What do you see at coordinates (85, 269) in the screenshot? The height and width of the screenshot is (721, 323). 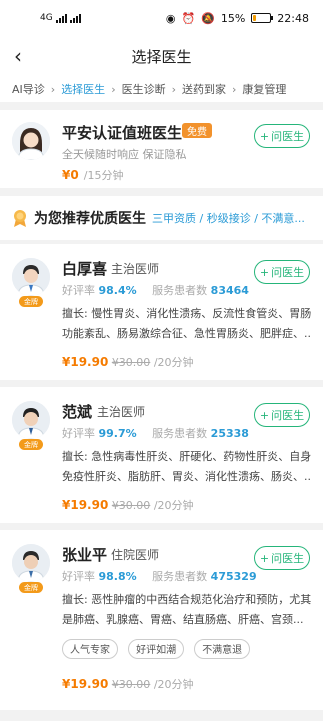 I see `doctor-name: 白厚喜` at bounding box center [85, 269].